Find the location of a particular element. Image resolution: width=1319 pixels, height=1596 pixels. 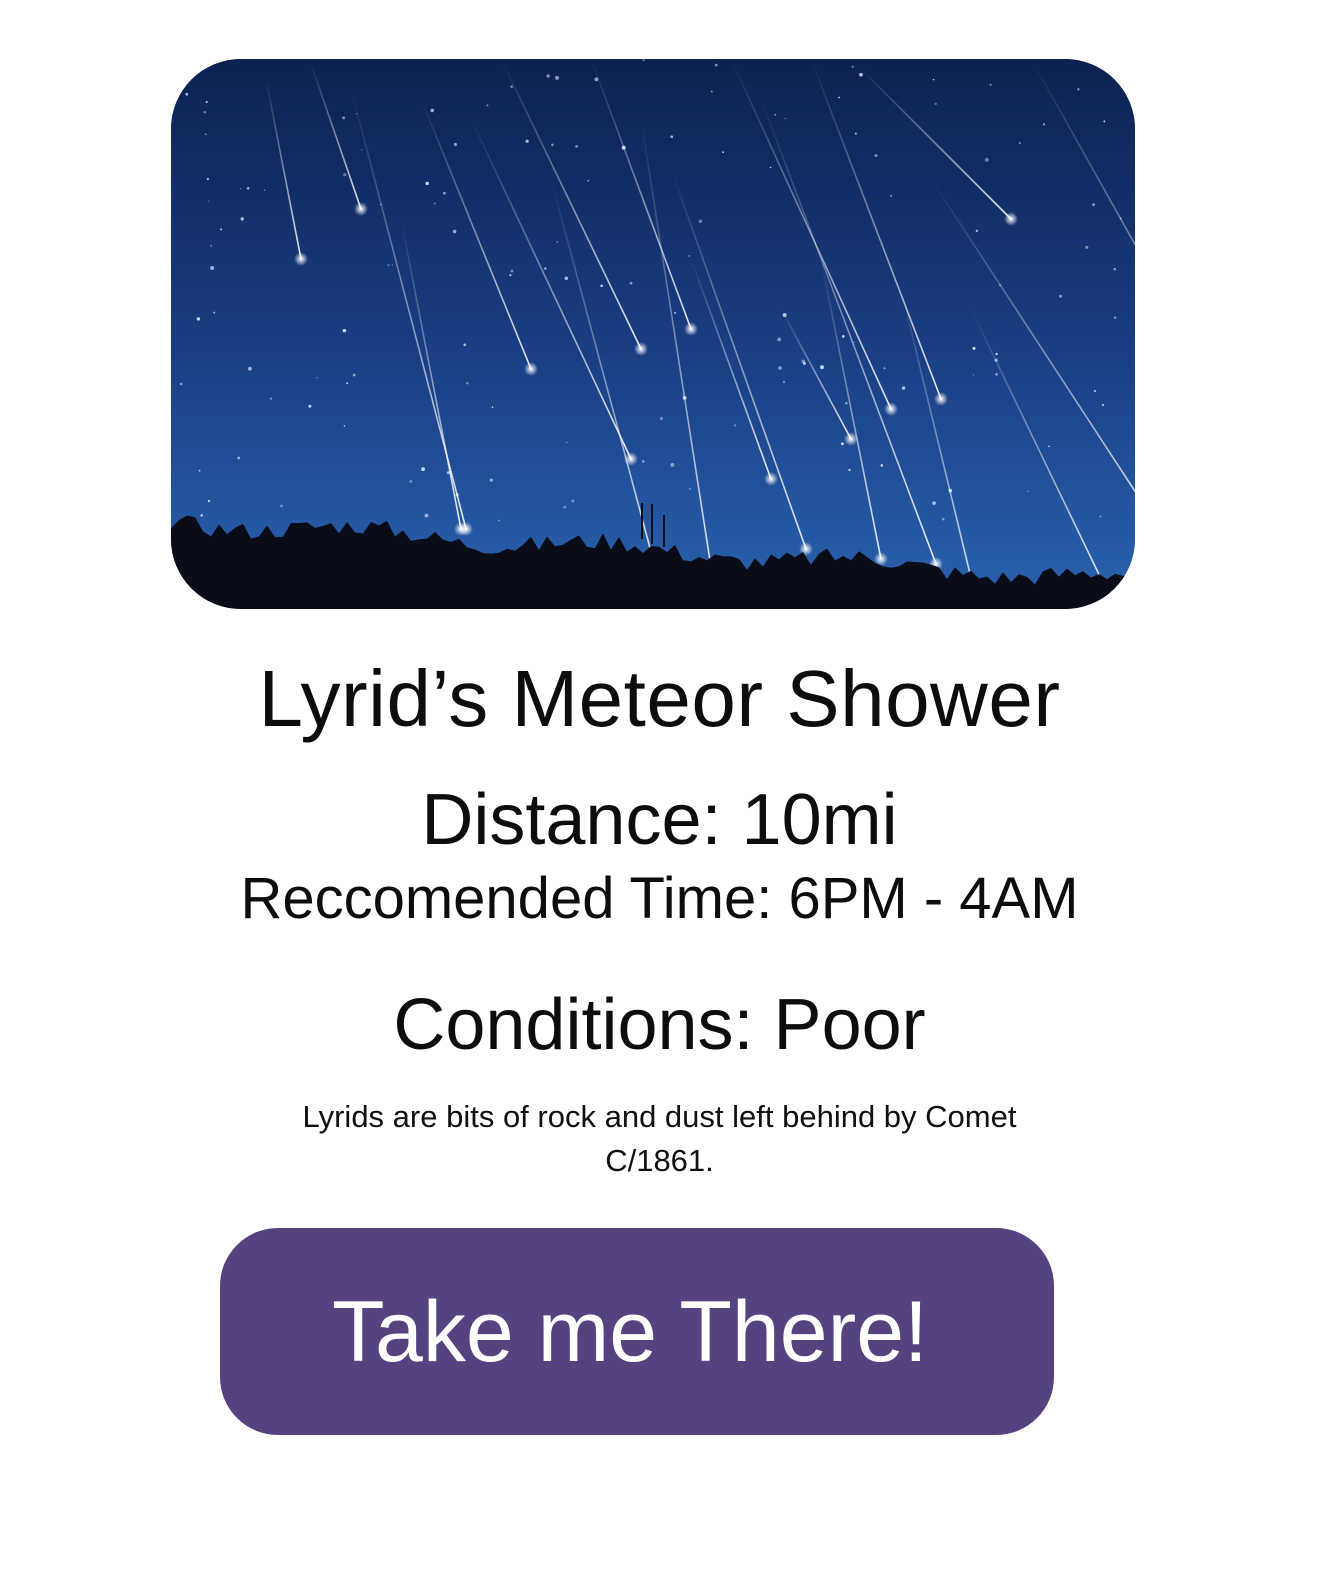

conditions-label: Conditions: Poor is located at coordinates (659, 1025).